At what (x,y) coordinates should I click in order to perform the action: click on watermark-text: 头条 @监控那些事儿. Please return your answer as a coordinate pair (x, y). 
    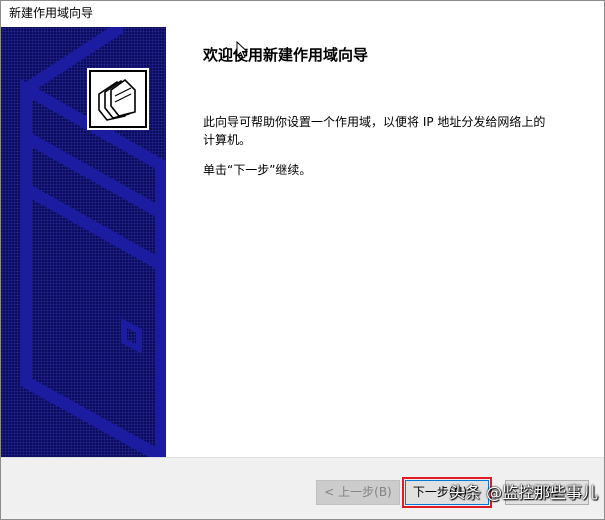
    Looking at the image, I should click on (524, 492).